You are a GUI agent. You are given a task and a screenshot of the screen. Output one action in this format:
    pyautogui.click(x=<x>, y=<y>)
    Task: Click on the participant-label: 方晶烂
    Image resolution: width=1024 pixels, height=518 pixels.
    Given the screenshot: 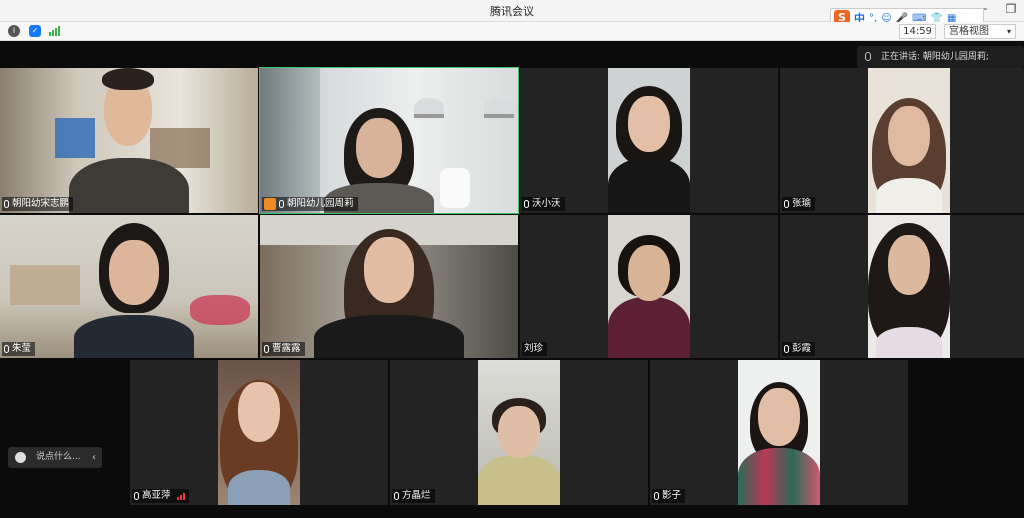 What is the action you would take?
    pyautogui.click(x=413, y=496)
    